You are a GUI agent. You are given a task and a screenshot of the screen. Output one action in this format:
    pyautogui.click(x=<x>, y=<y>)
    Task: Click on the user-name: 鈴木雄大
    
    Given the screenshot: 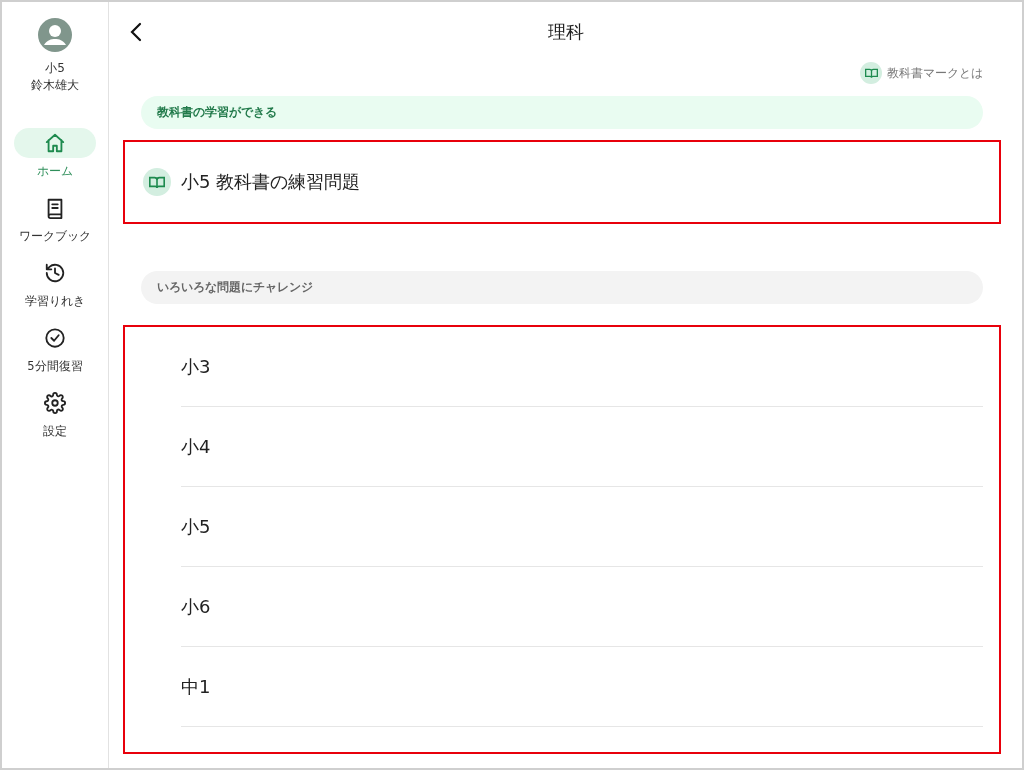 What is the action you would take?
    pyautogui.click(x=55, y=85)
    